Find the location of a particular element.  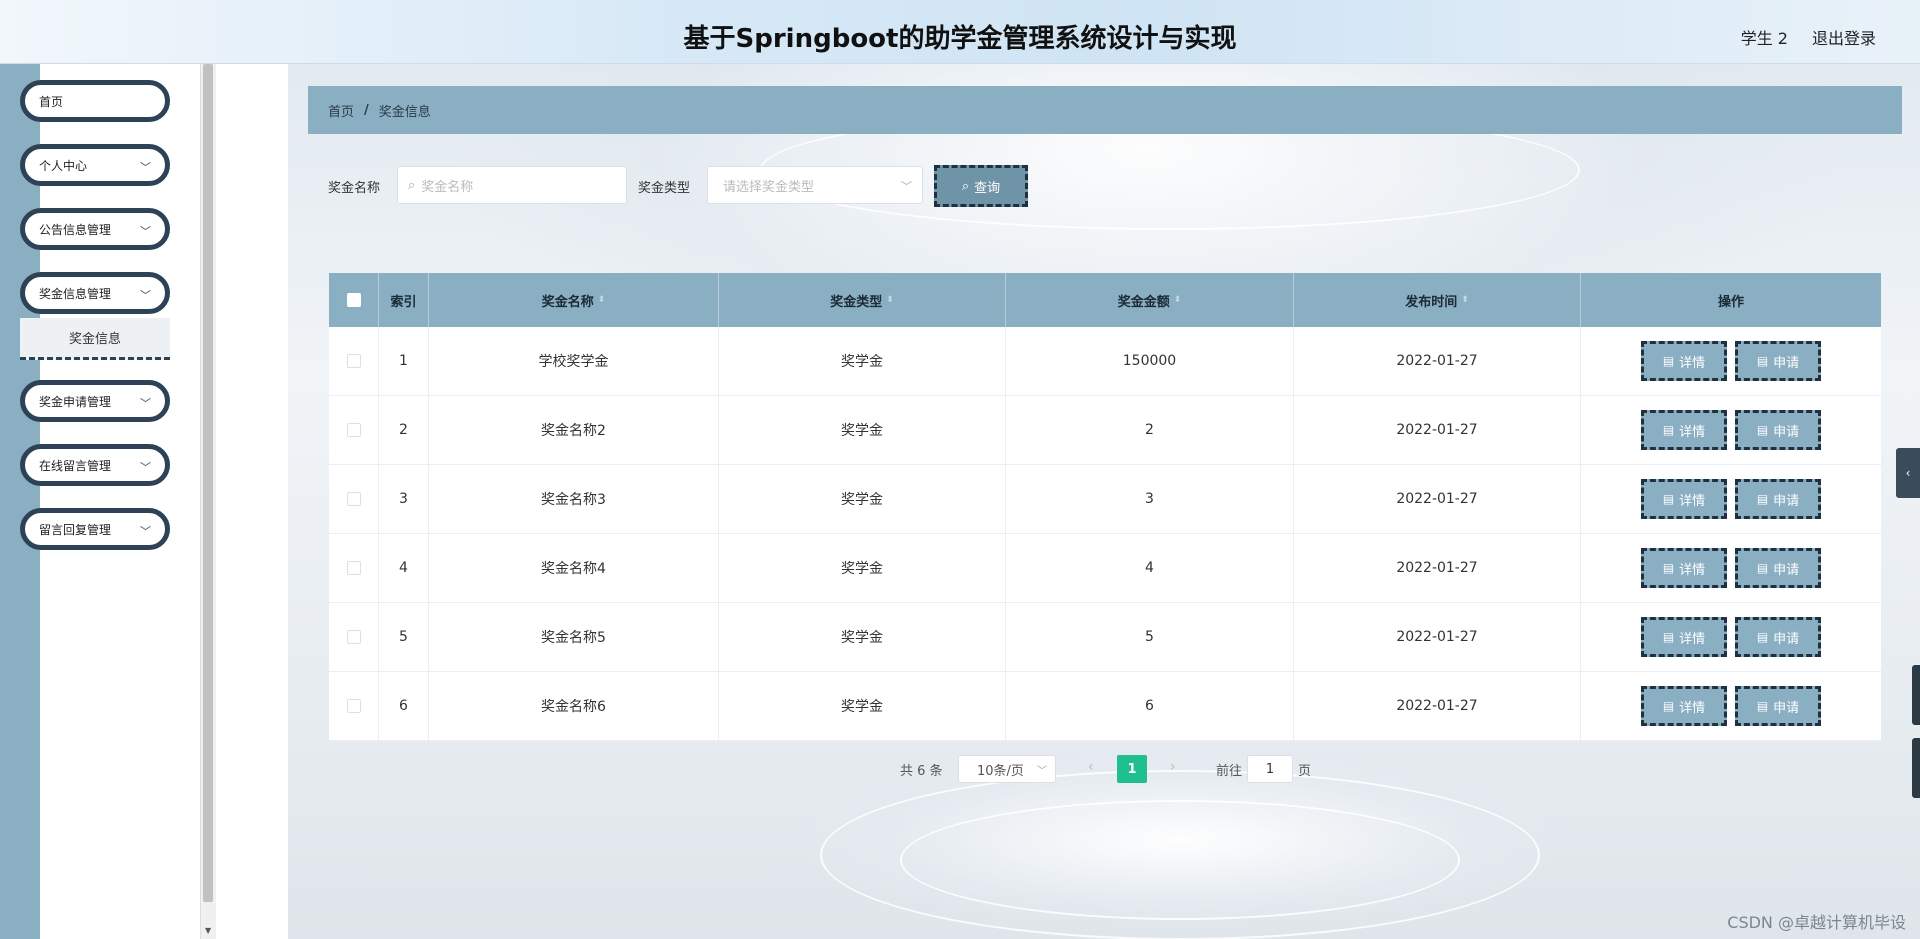

sidebar-item-label: 公告信息管理 is located at coordinates (75, 229).